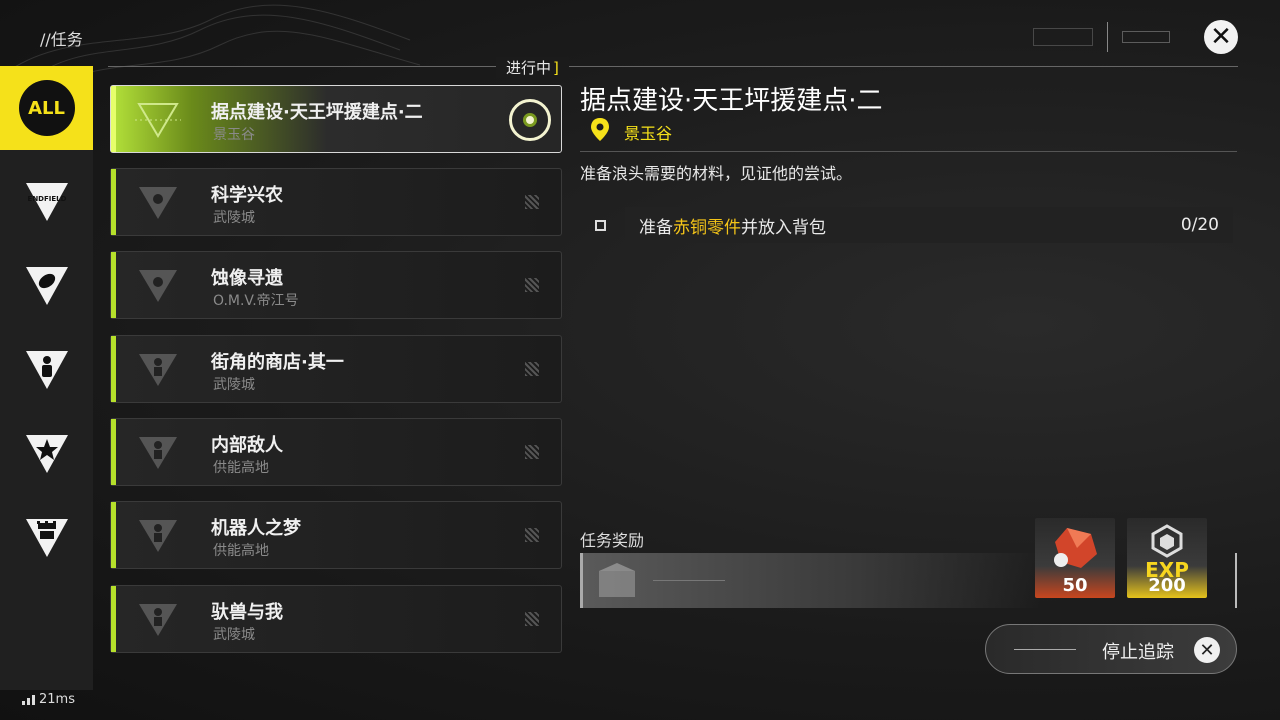 This screenshot has width=1280, height=720. What do you see at coordinates (689, 580) in the screenshot?
I see `reward-arrow` at bounding box center [689, 580].